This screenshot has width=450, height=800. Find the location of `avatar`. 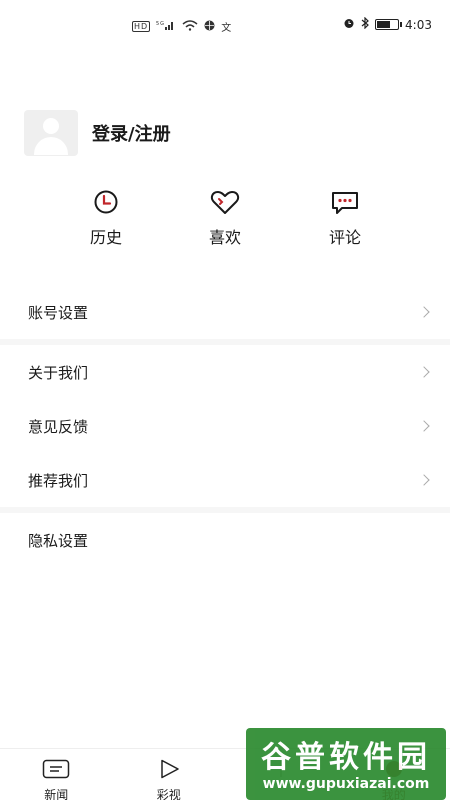

avatar is located at coordinates (51, 133).